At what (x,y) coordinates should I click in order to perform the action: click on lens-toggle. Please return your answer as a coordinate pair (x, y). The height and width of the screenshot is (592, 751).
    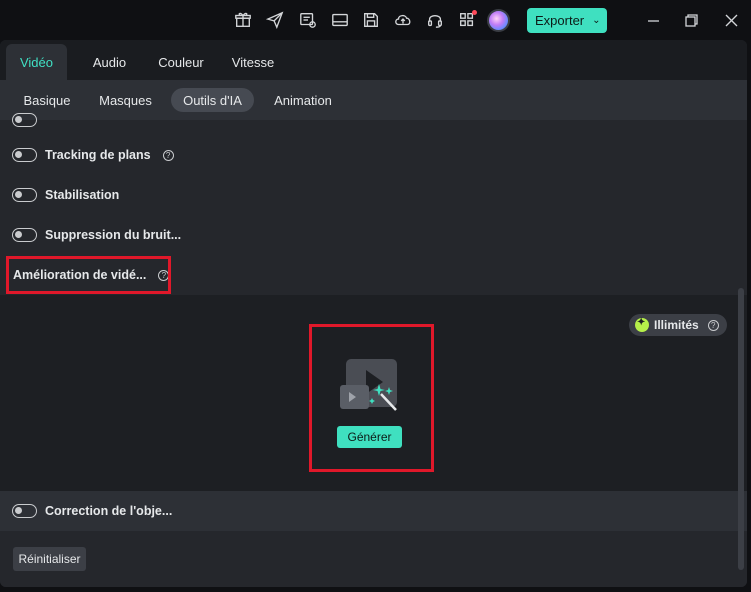
    Looking at the image, I should click on (24, 511).